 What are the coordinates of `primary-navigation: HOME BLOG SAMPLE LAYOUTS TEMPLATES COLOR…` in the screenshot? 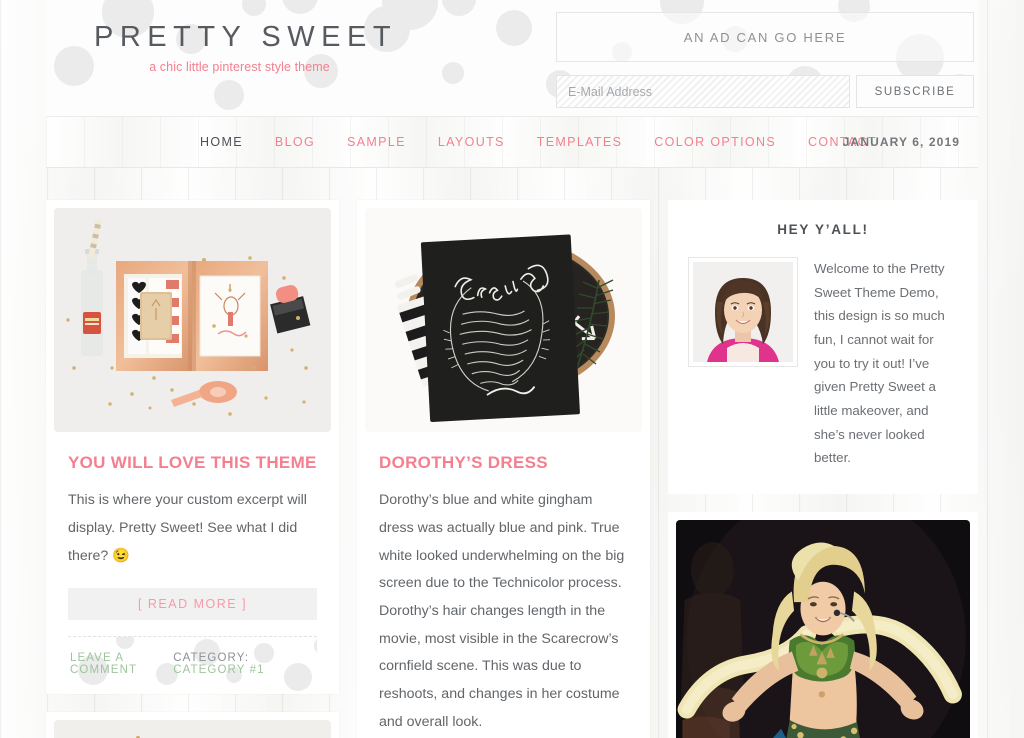 It's located at (512, 142).